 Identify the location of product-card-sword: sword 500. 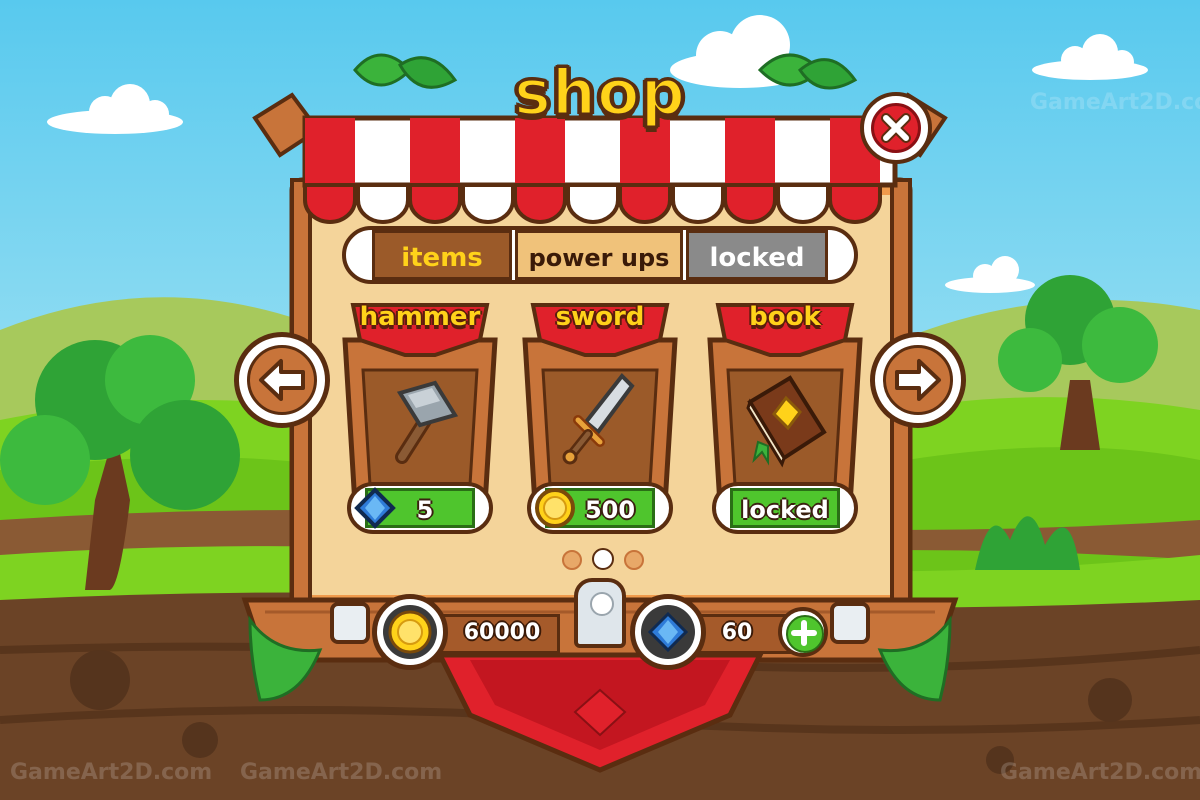
(600, 425).